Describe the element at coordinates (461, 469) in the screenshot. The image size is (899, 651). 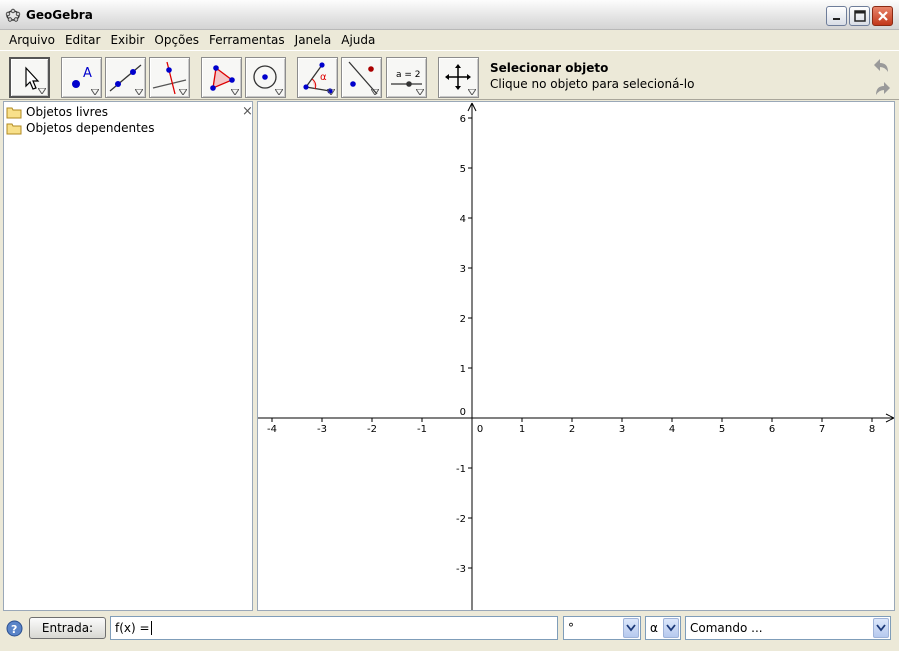
I see `y-tick-label: -1` at that location.